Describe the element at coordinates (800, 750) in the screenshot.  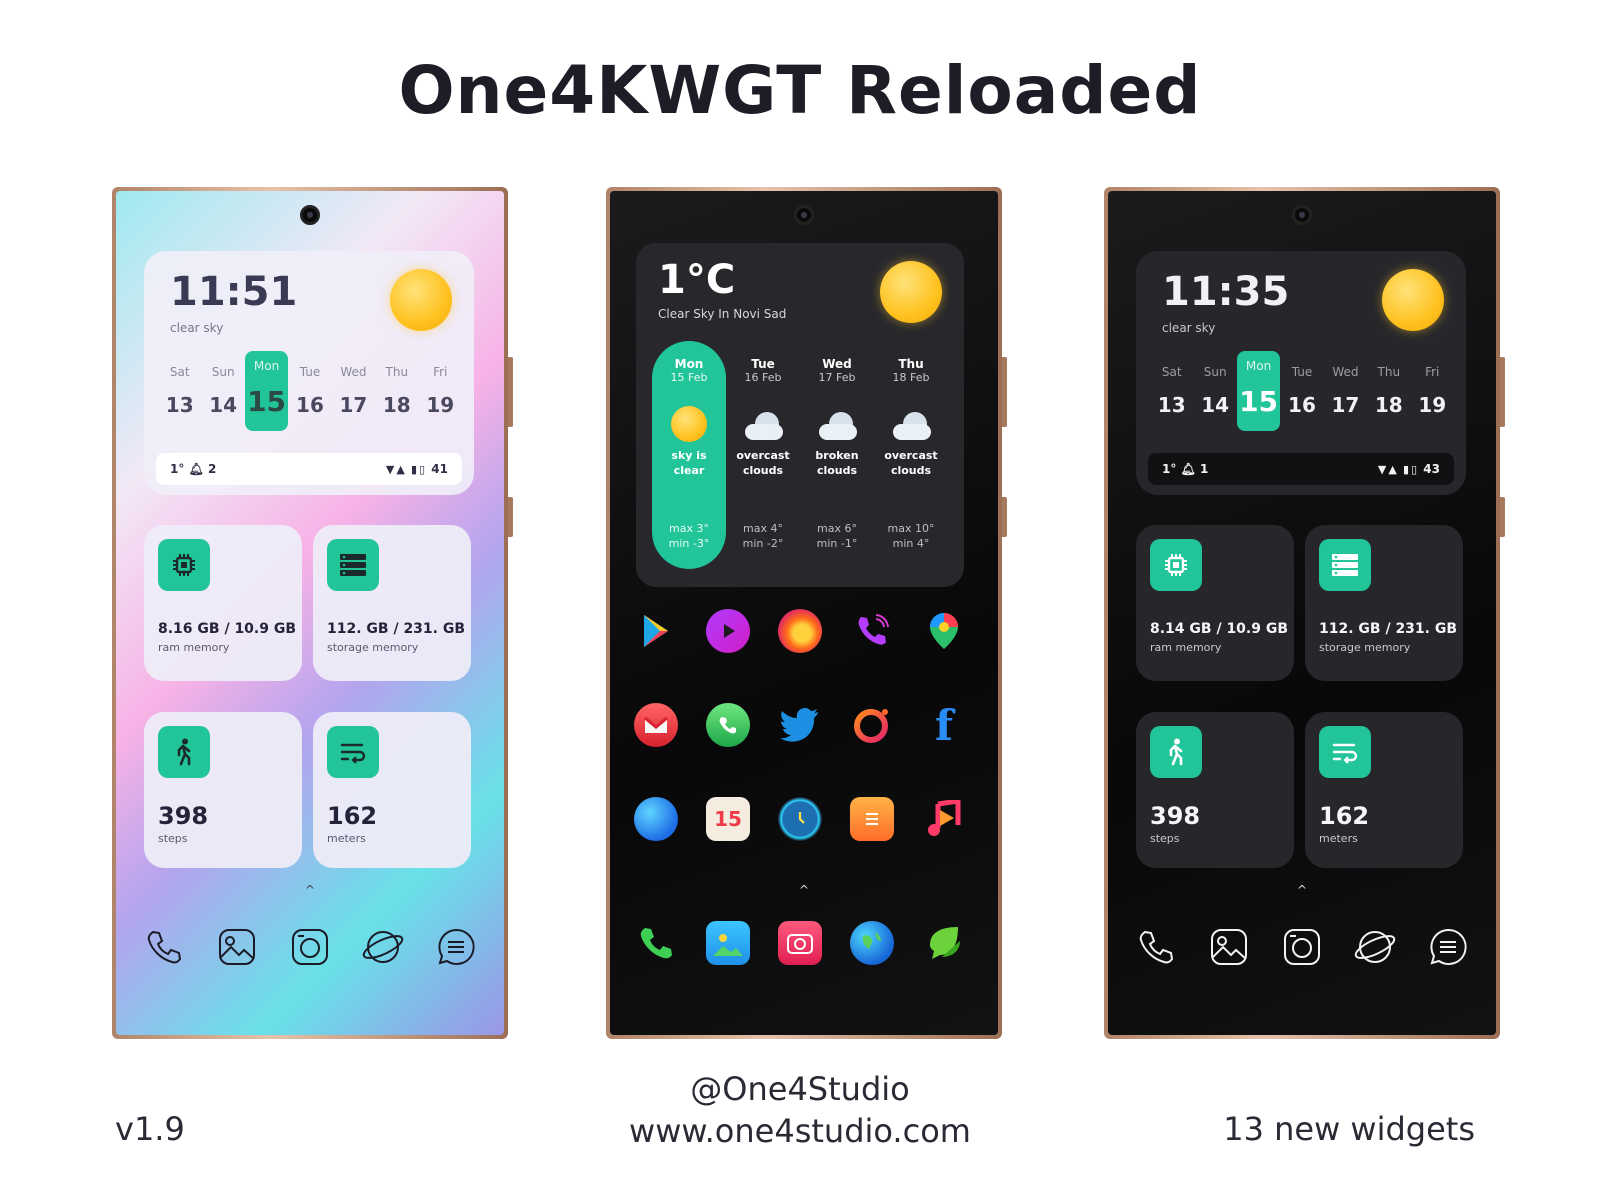
I see `app-grid: f 15` at that location.